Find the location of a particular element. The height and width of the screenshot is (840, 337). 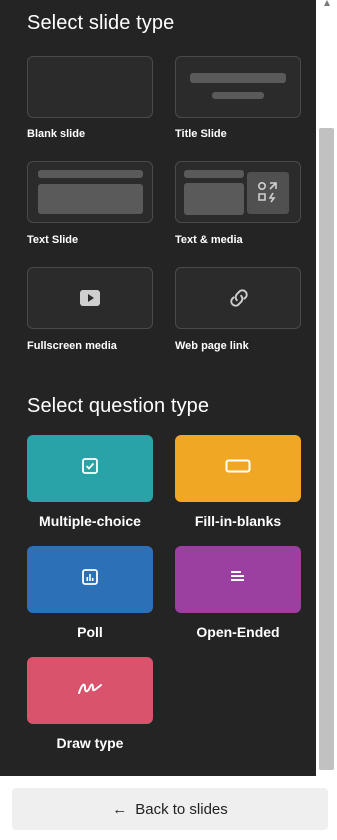

text-slide-label: Text Slide is located at coordinates (53, 240).